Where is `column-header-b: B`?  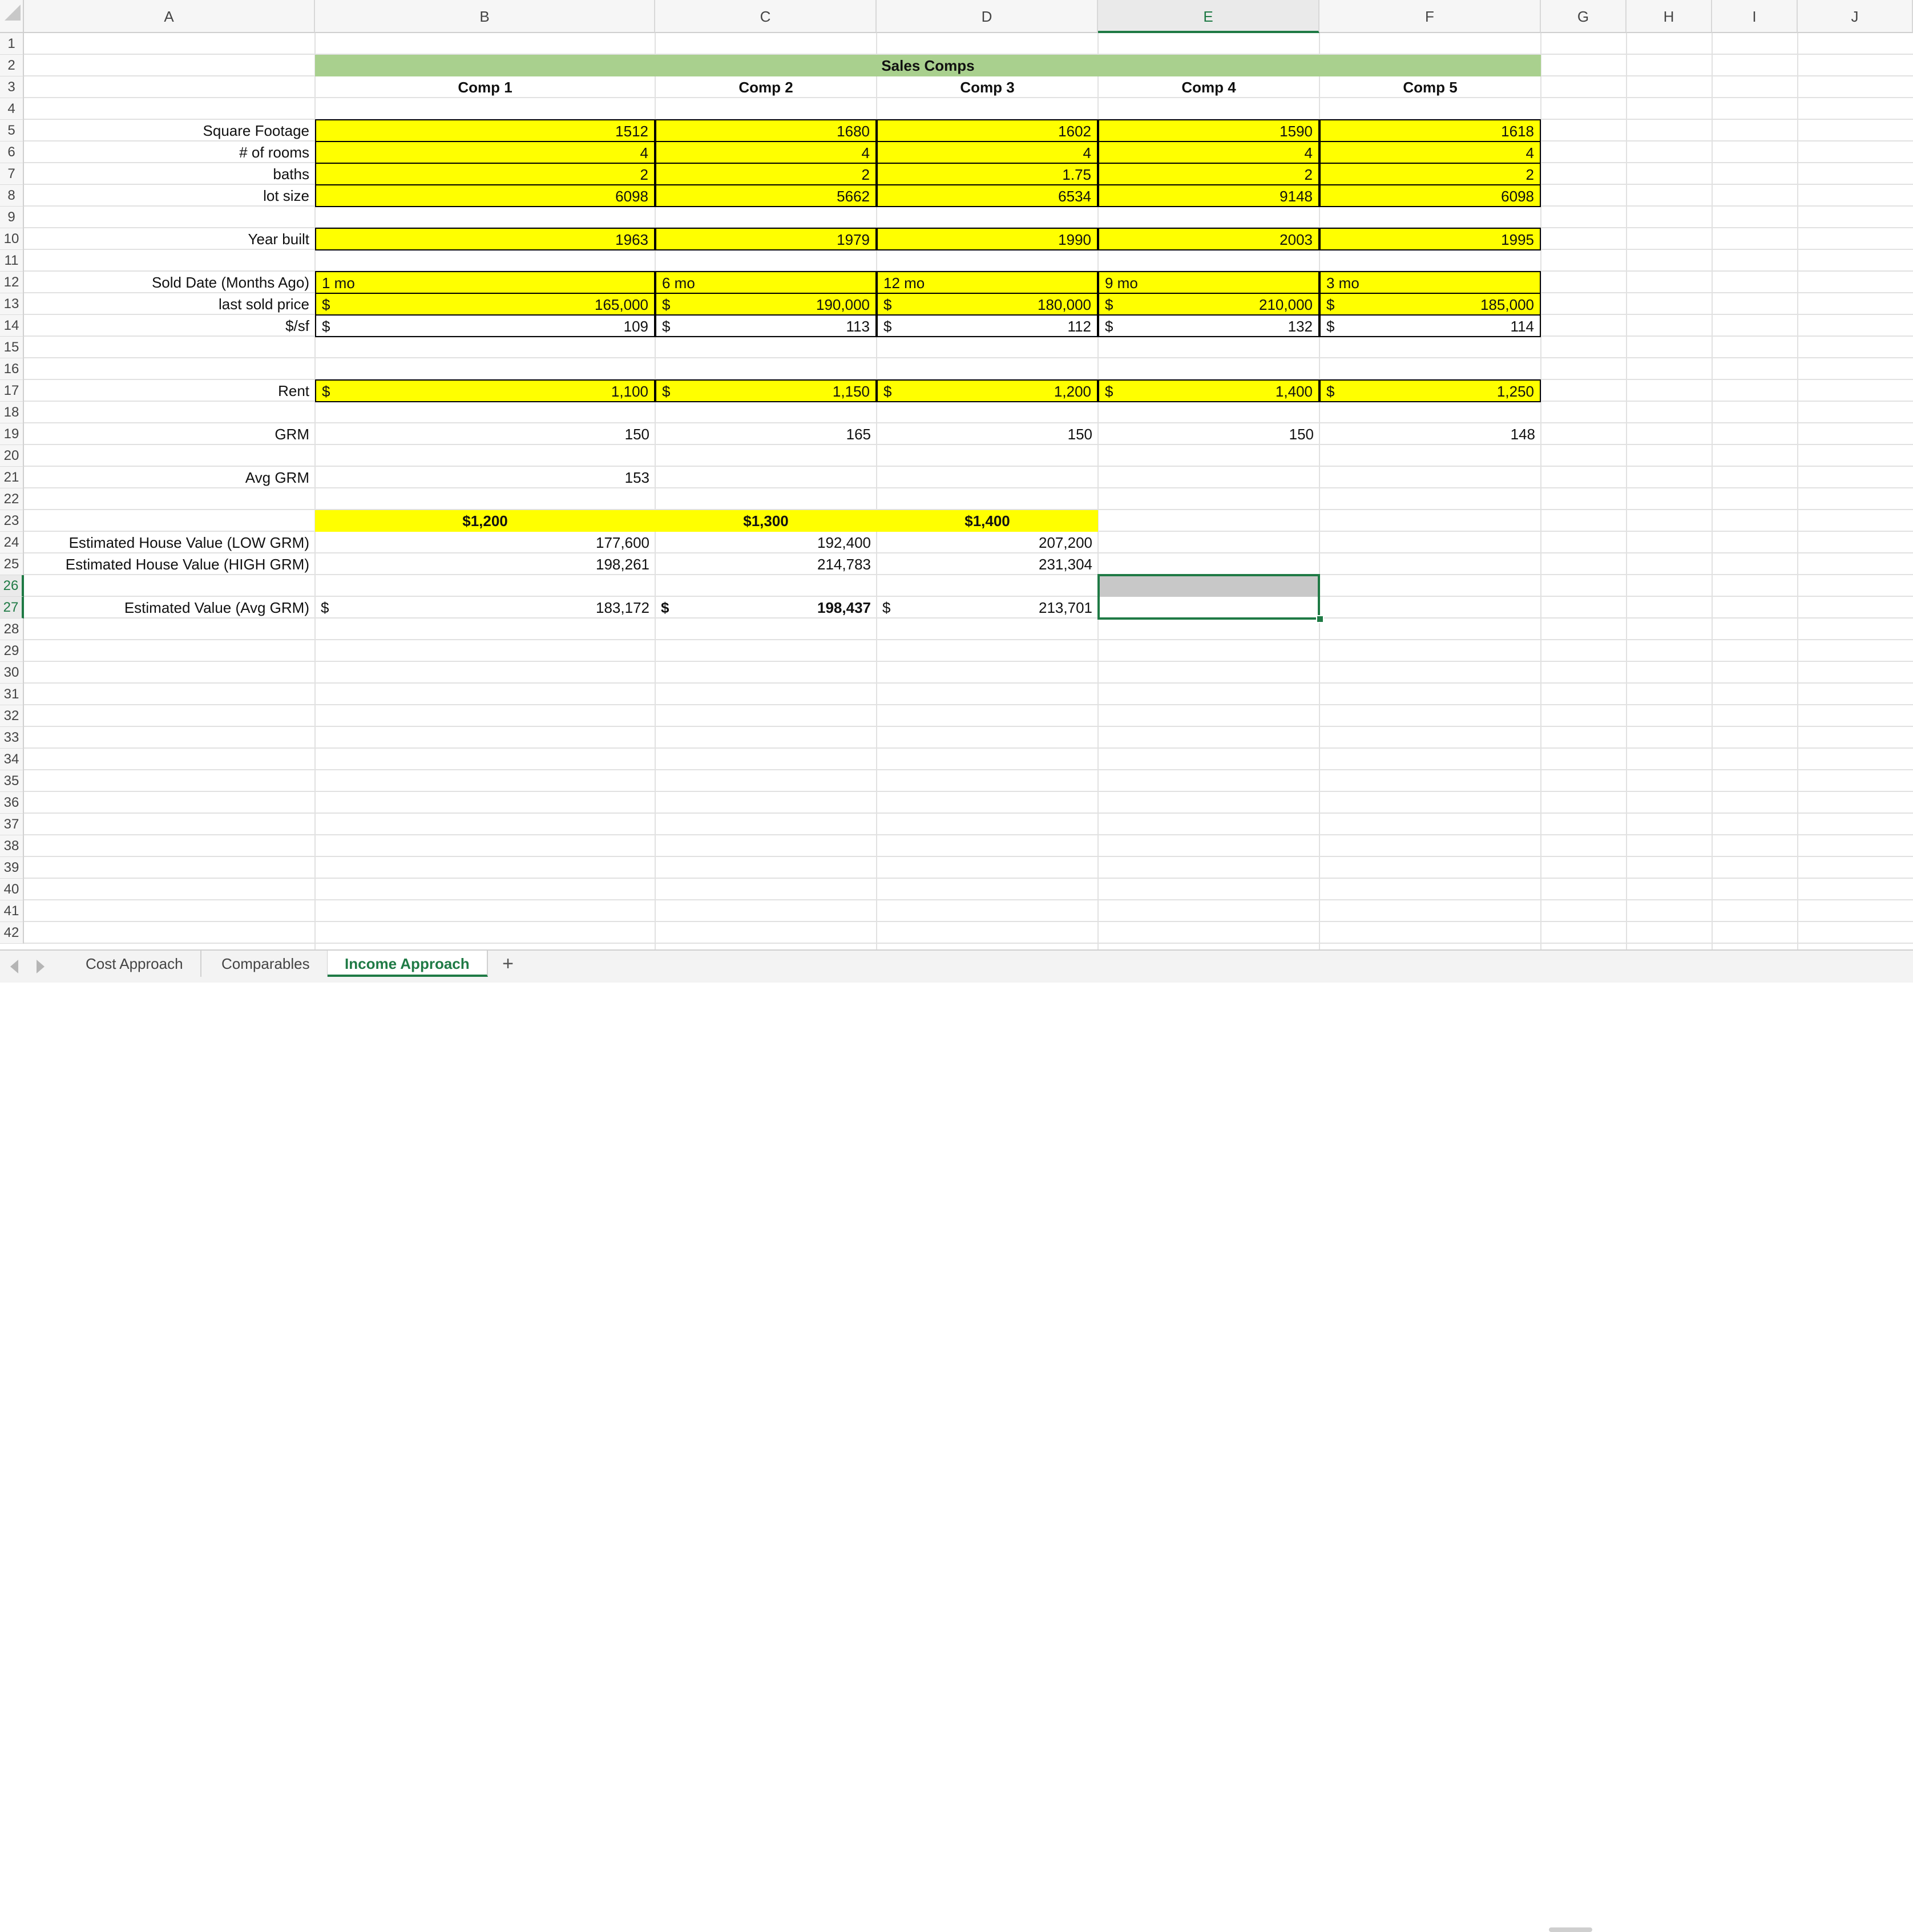 column-header-b: B is located at coordinates (485, 16).